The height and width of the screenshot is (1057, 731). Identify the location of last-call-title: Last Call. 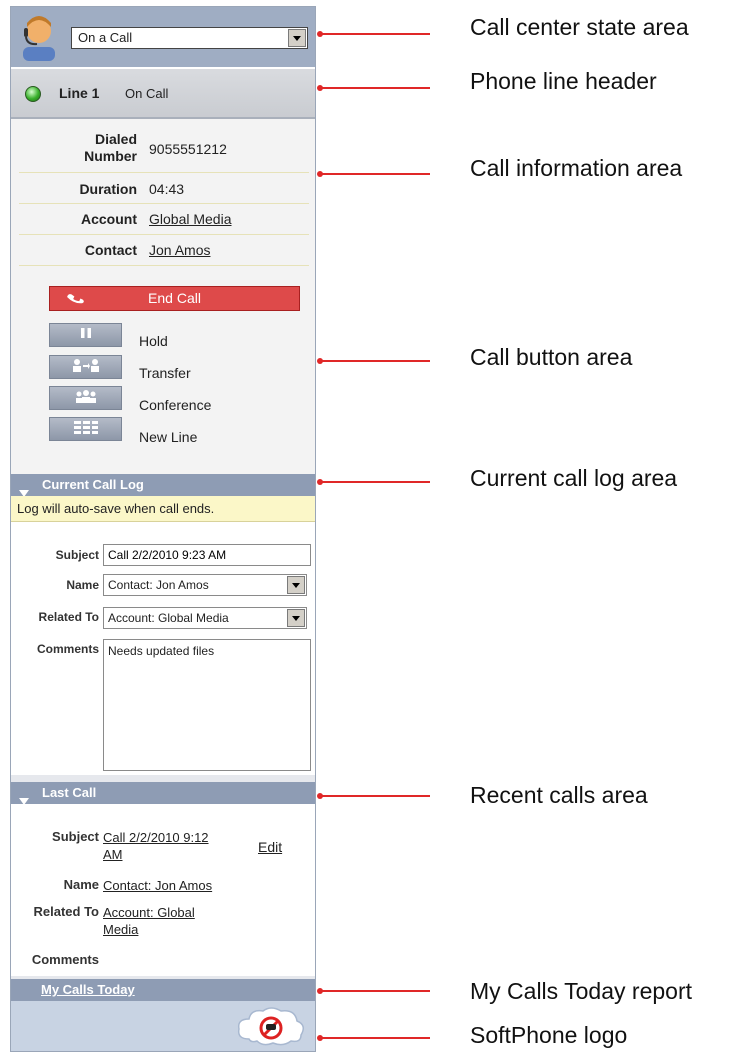
(69, 792).